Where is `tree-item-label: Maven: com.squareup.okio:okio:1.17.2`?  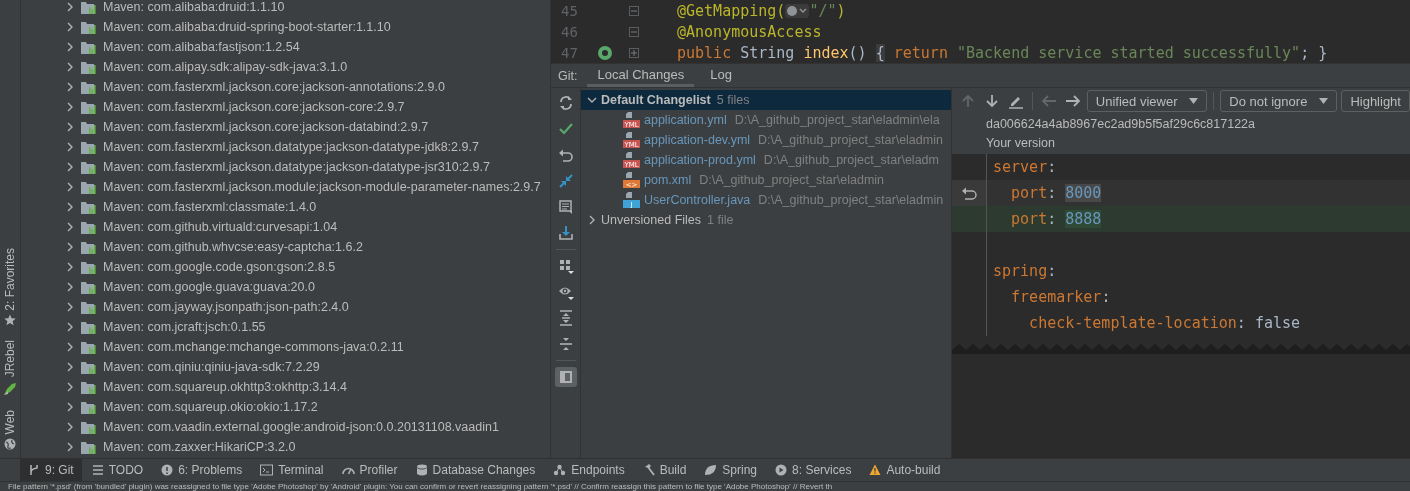
tree-item-label: Maven: com.squareup.okio:okio:1.17.2 is located at coordinates (210, 407).